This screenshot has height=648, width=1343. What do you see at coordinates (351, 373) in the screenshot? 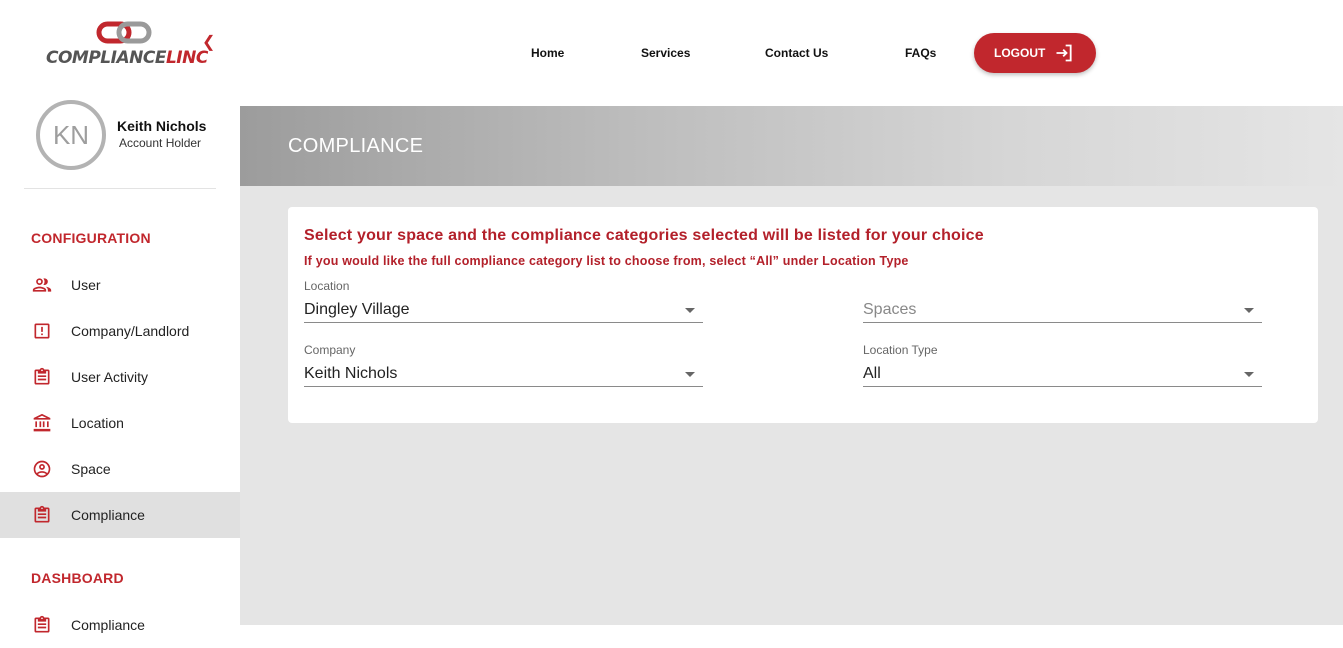
I see `field-value: Keith Nichols` at bounding box center [351, 373].